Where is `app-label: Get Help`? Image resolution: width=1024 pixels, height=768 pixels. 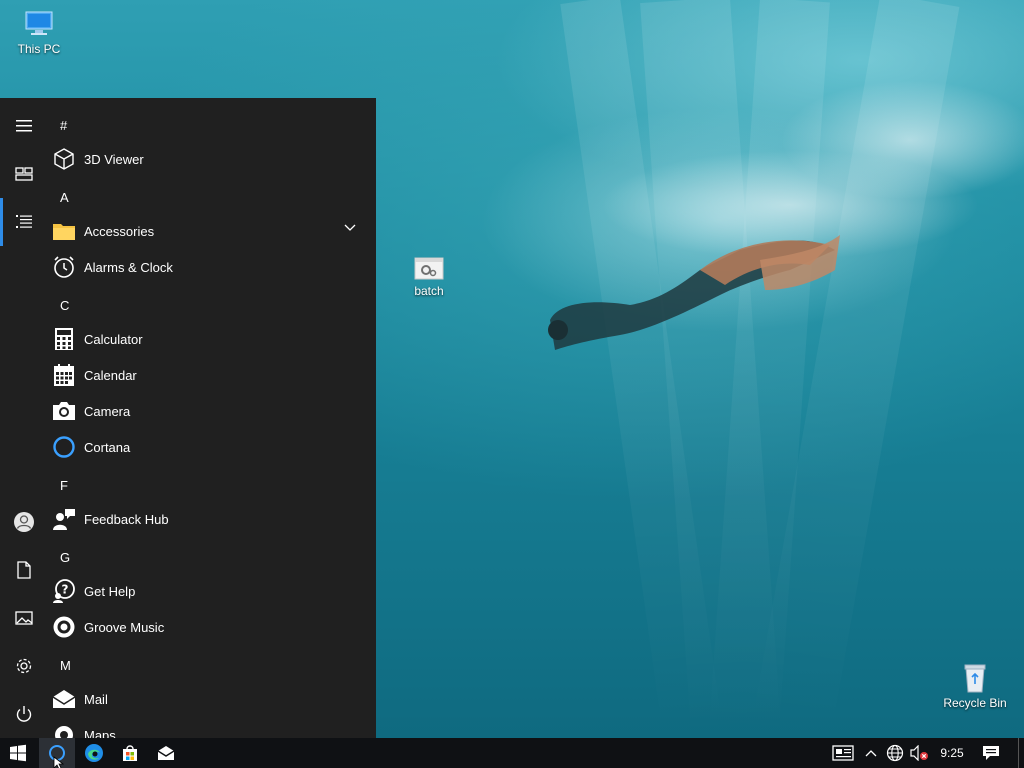
app-label: Get Help is located at coordinates (110, 591).